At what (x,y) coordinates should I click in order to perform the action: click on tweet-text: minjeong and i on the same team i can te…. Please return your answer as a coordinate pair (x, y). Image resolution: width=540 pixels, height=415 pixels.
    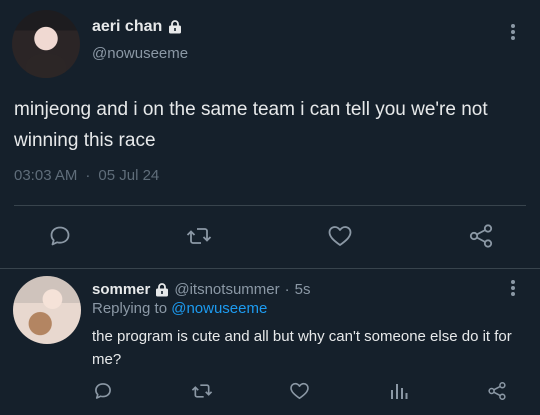
    Looking at the image, I should click on (251, 125).